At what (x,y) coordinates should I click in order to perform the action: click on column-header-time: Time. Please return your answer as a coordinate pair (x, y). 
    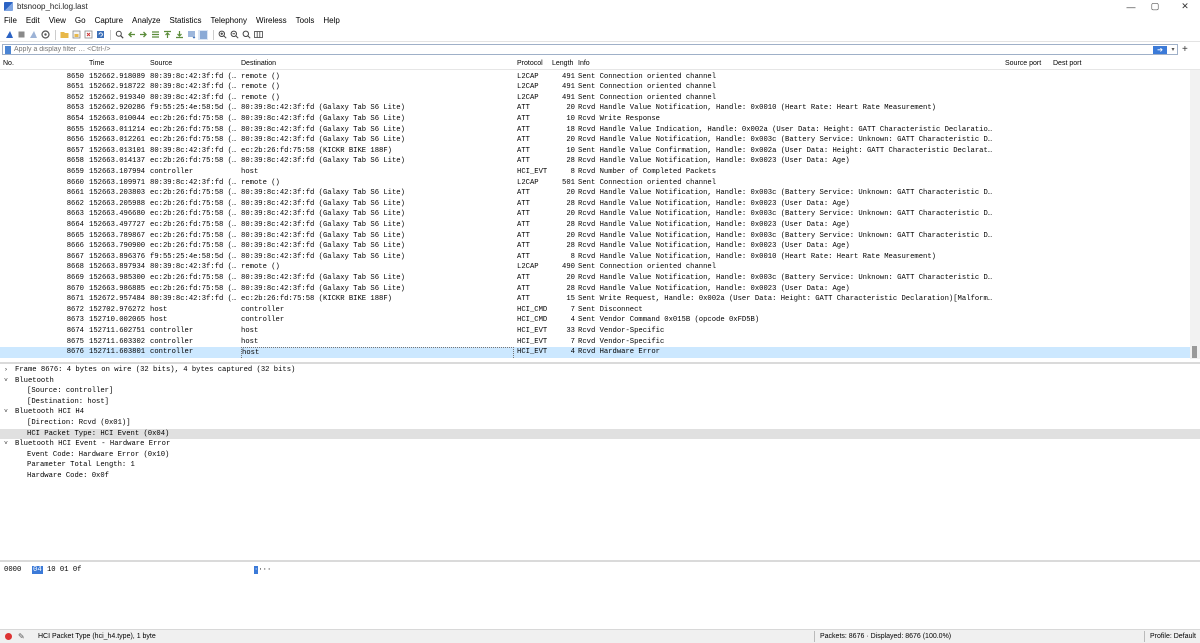
    Looking at the image, I should click on (96, 63).